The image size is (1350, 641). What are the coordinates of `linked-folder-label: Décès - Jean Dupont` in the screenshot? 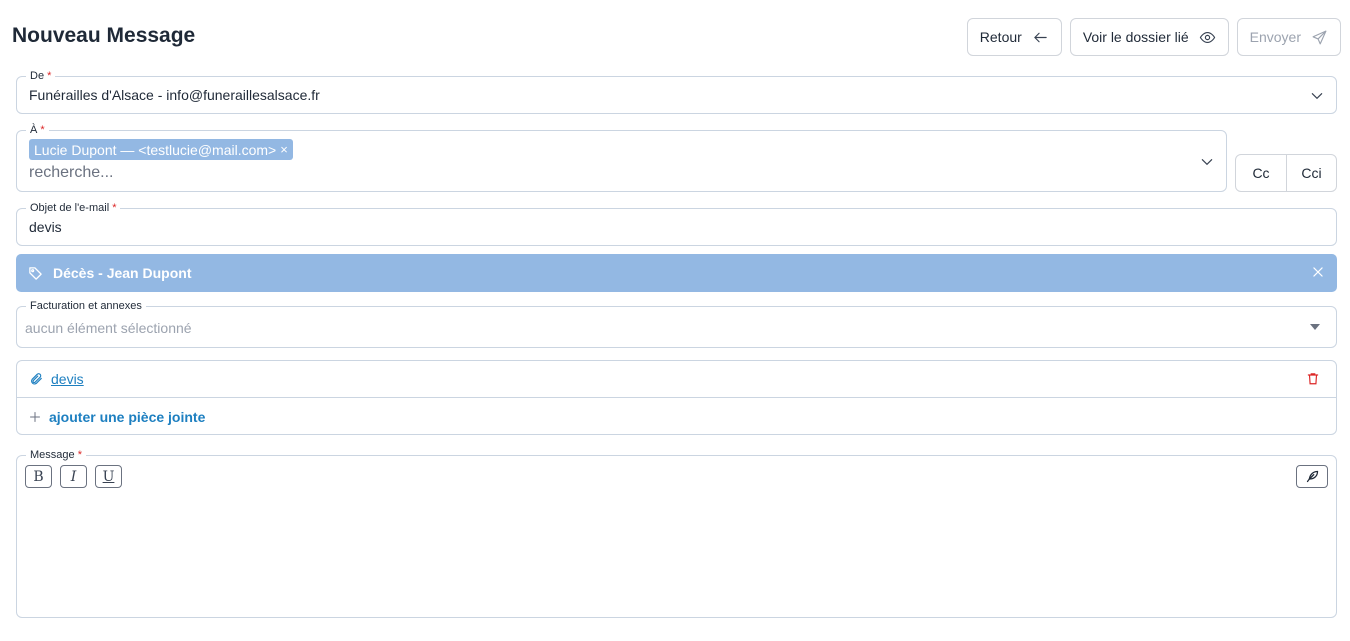 It's located at (122, 273).